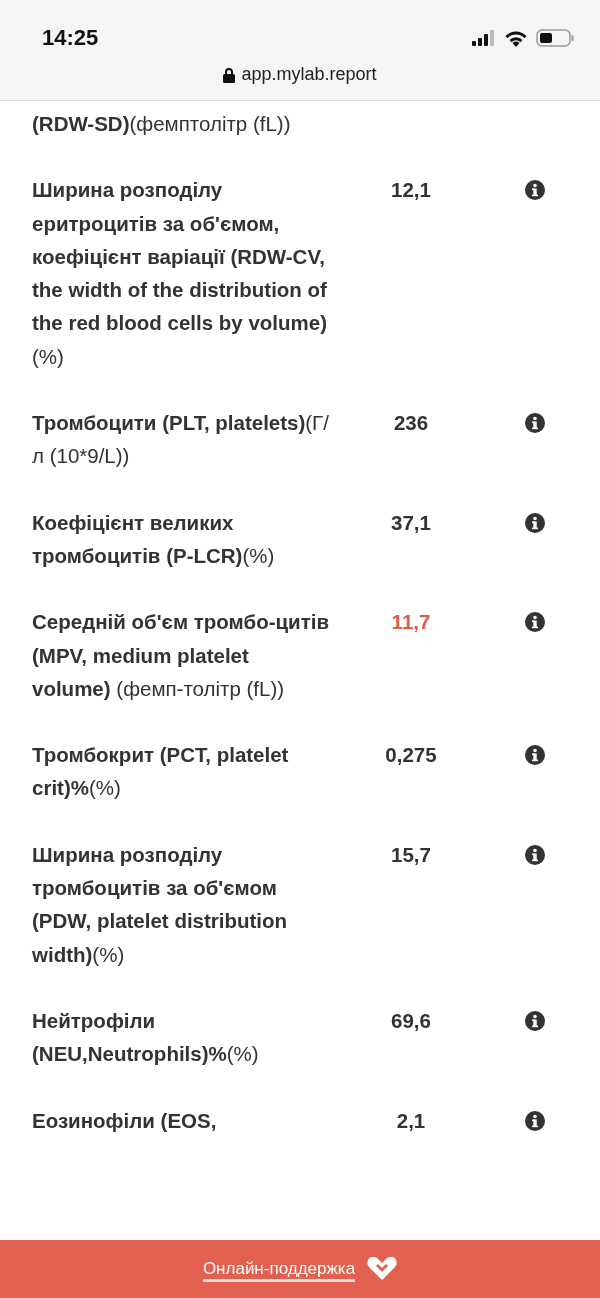  I want to click on test-value: 2,1, so click(411, 1120).